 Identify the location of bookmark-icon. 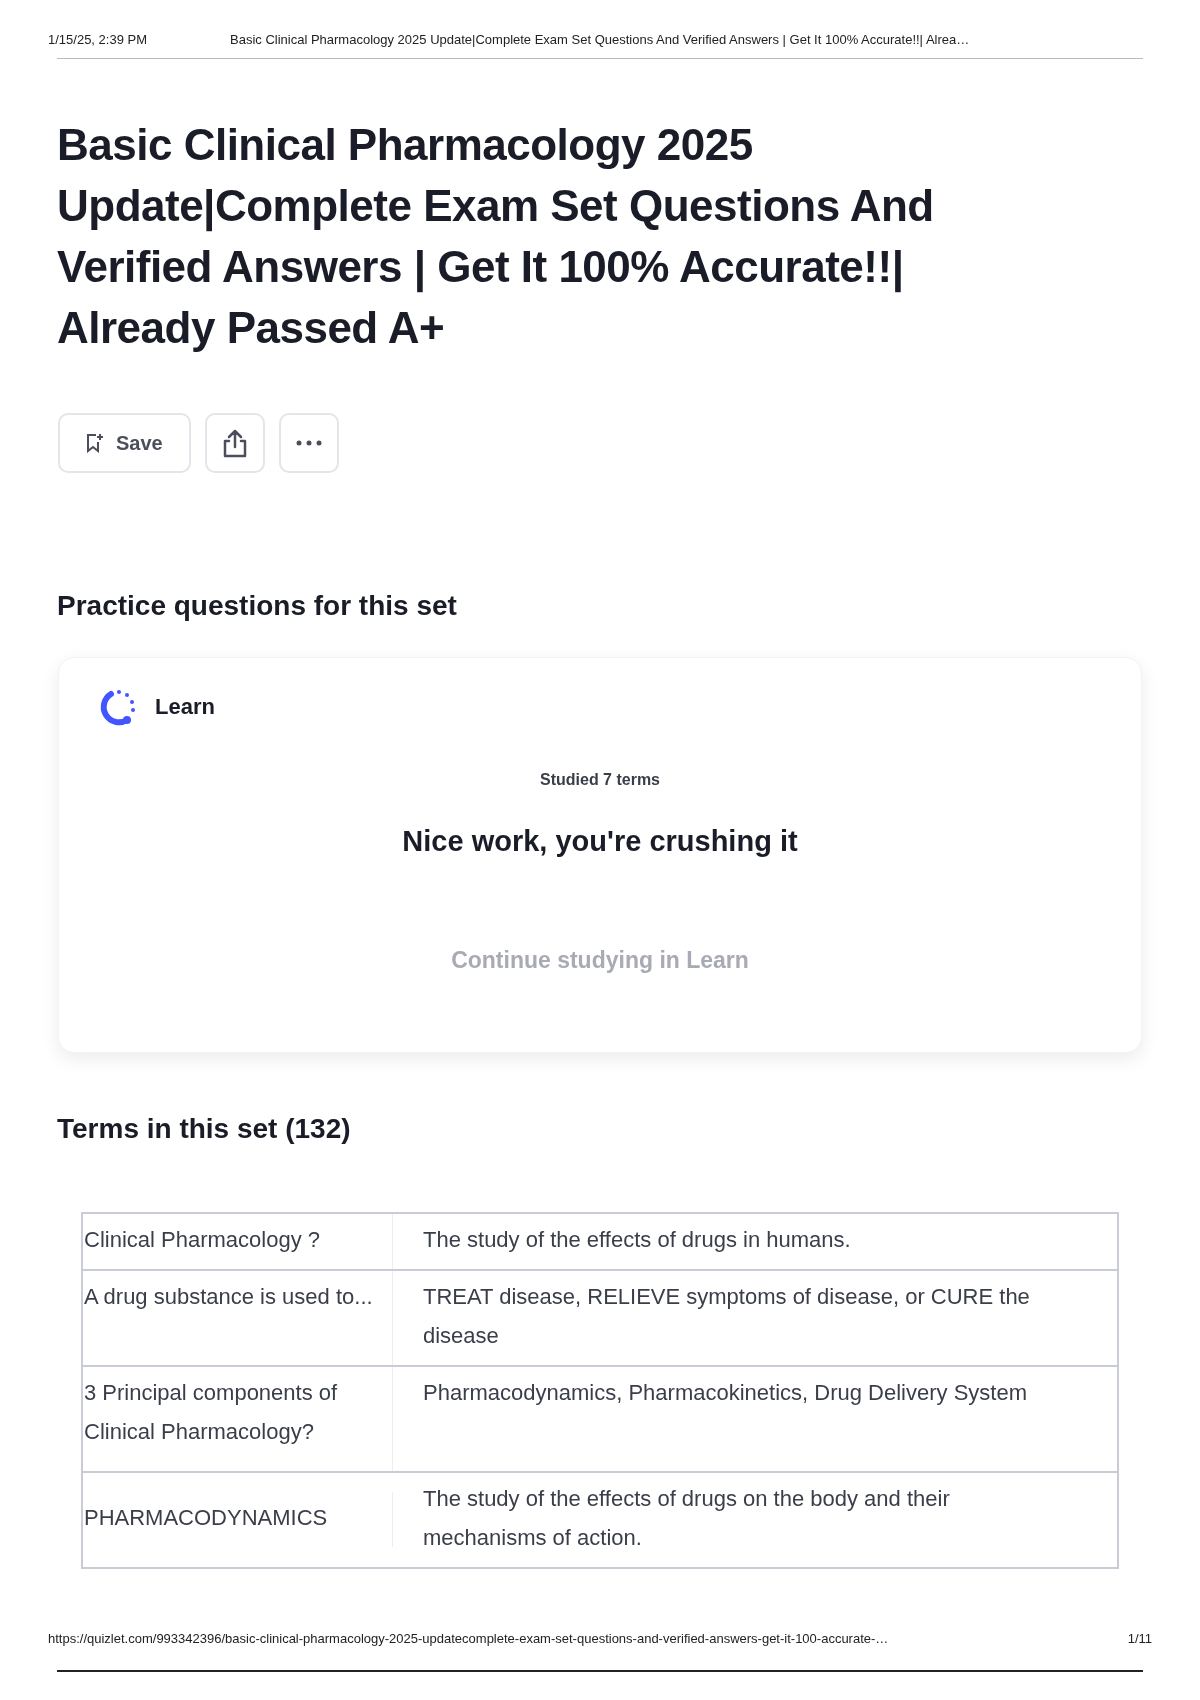
(95, 442).